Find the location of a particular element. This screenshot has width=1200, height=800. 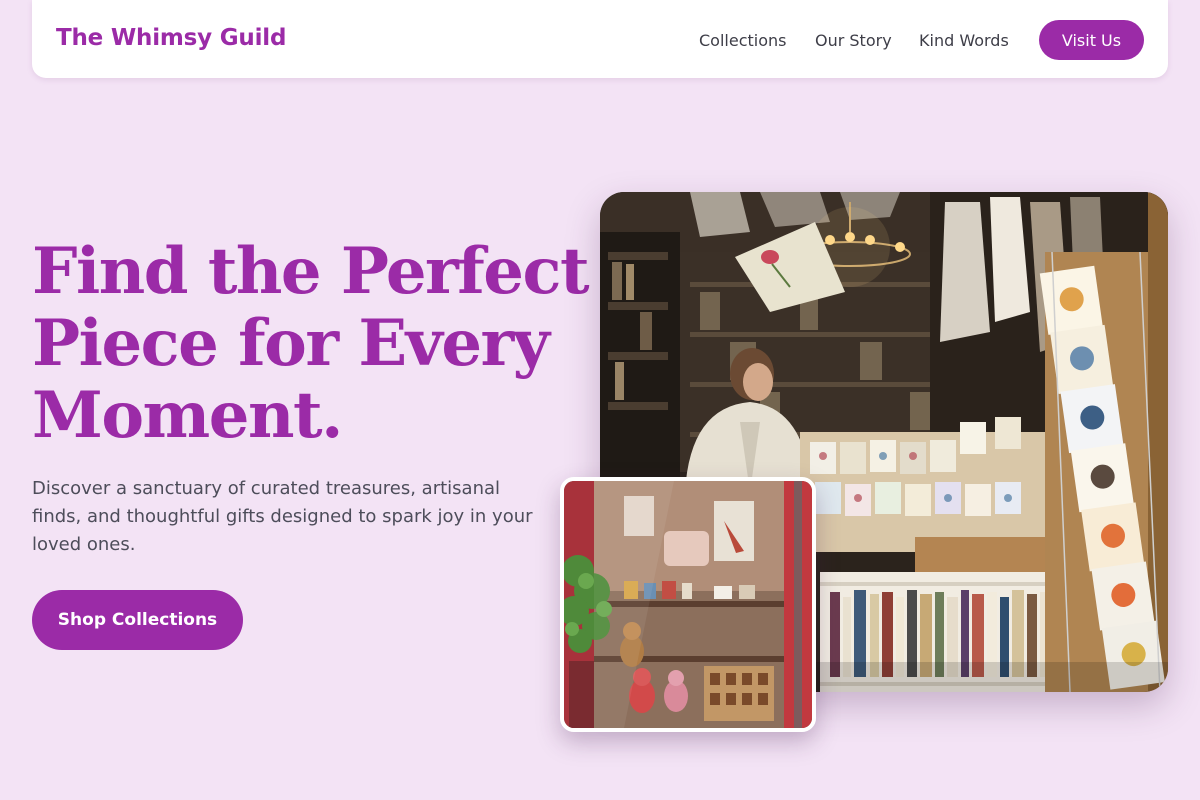

headline-line-3: Moment. is located at coordinates (187, 415).